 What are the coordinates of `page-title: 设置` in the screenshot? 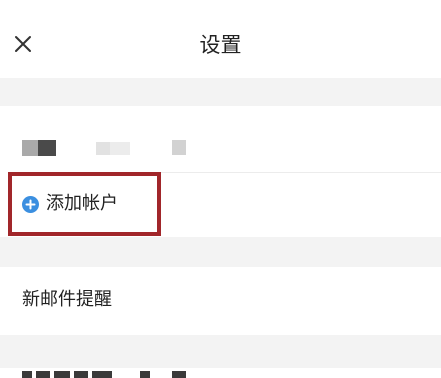 It's located at (220, 45).